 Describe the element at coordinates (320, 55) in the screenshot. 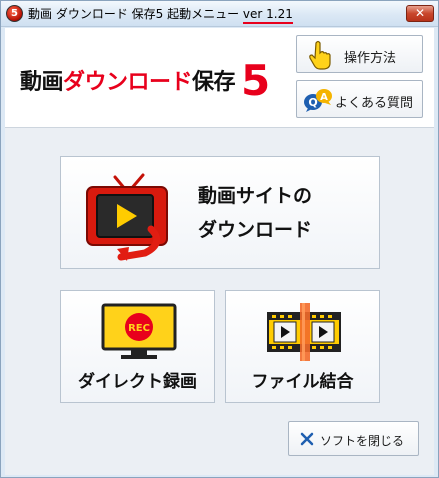

I see `pointing-hand-icon` at that location.